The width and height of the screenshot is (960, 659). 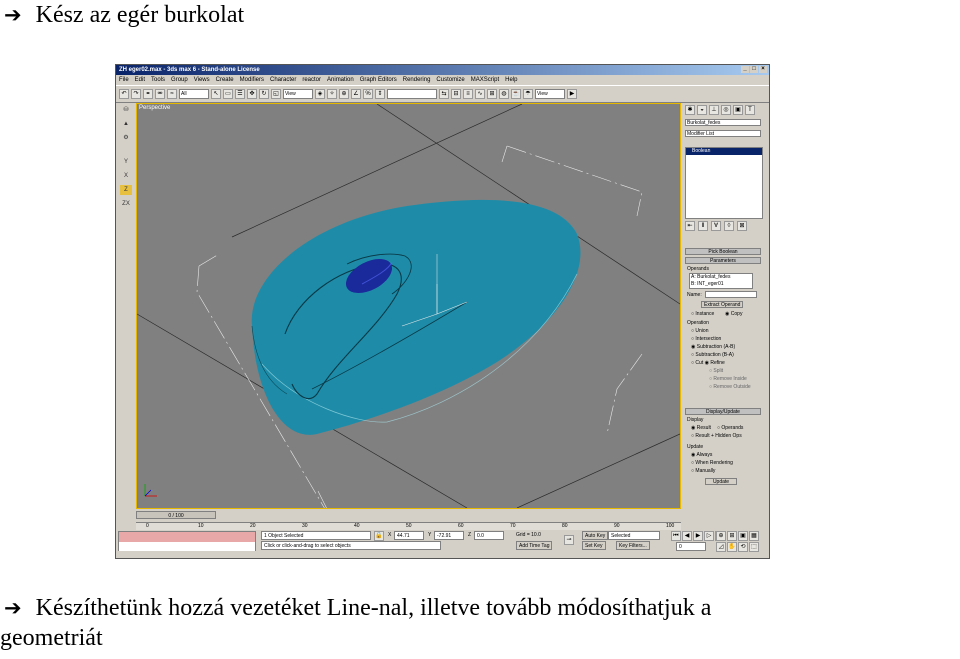 I want to click on operands-list: A: Burkolat_fedes B: INT_eger01, so click(x=721, y=281).